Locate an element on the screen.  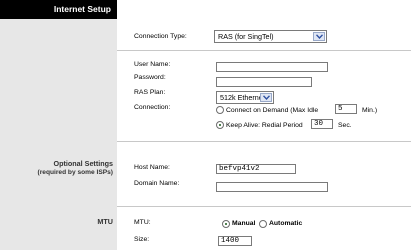
internet-setup-header: Internet Setup is located at coordinates (58, 9).